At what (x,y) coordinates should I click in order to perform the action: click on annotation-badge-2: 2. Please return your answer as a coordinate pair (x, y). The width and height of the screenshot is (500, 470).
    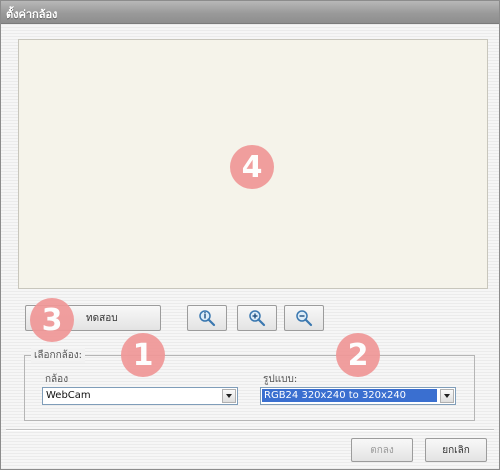
    Looking at the image, I should click on (358, 355).